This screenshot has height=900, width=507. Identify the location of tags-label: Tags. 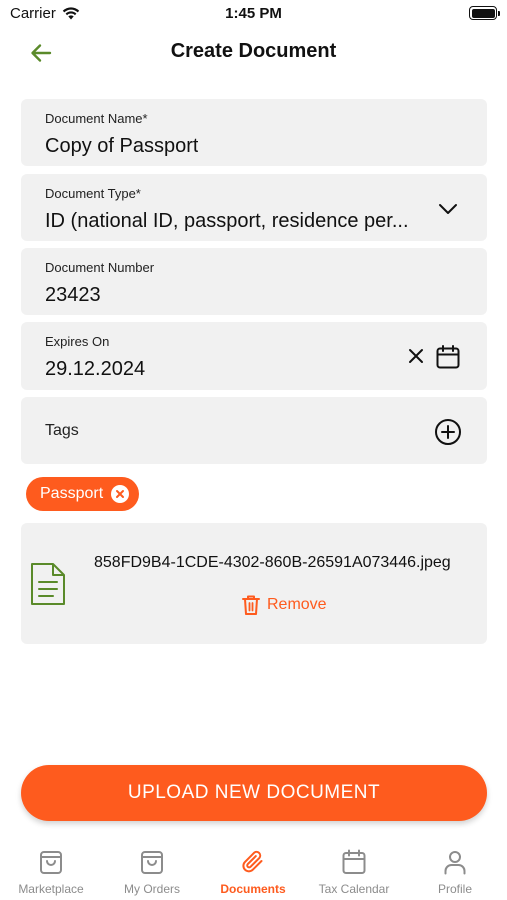
(62, 430).